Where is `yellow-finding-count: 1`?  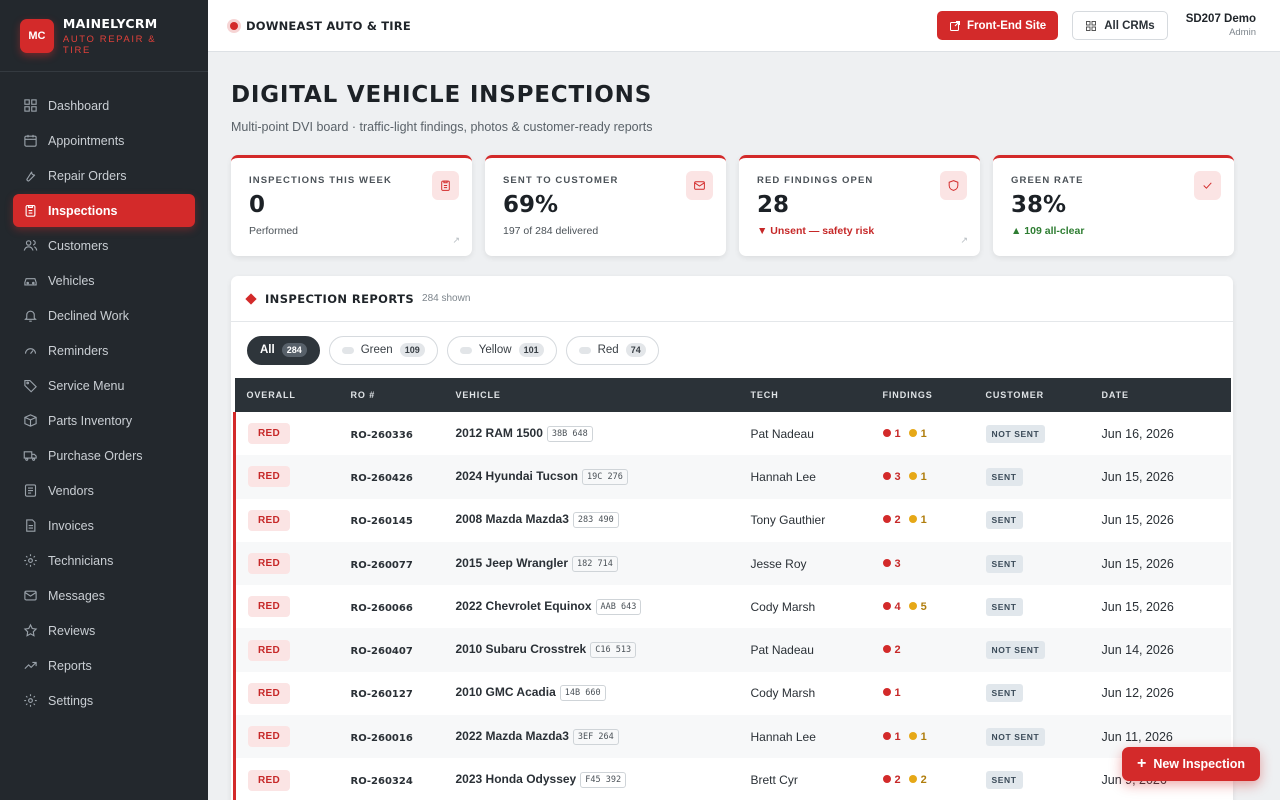 yellow-finding-count: 1 is located at coordinates (923, 736).